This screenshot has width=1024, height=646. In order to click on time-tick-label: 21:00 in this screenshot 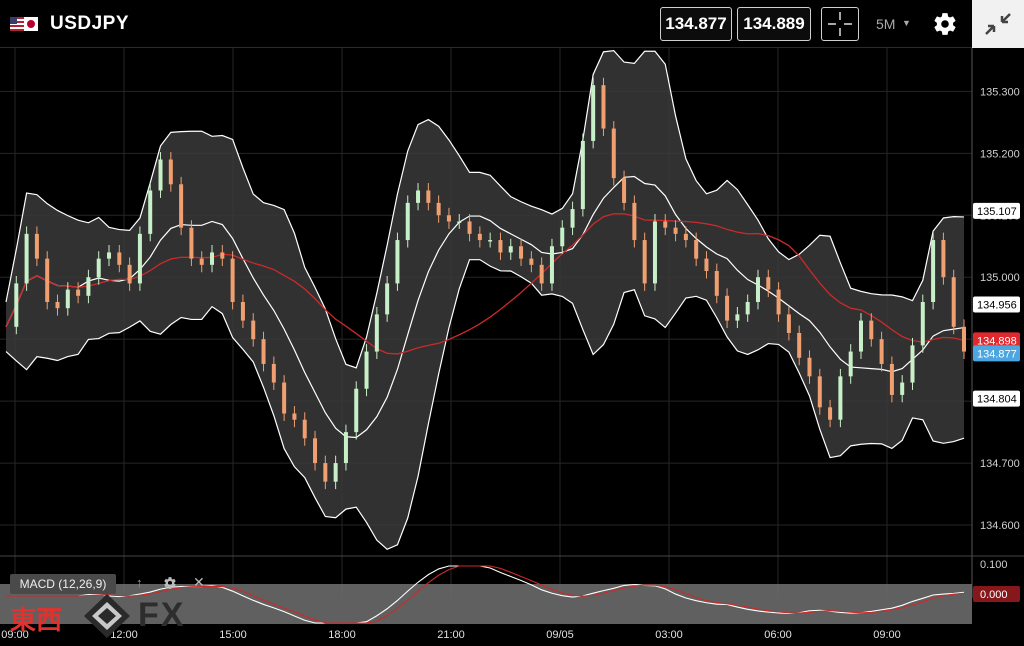, I will do `click(451, 635)`.